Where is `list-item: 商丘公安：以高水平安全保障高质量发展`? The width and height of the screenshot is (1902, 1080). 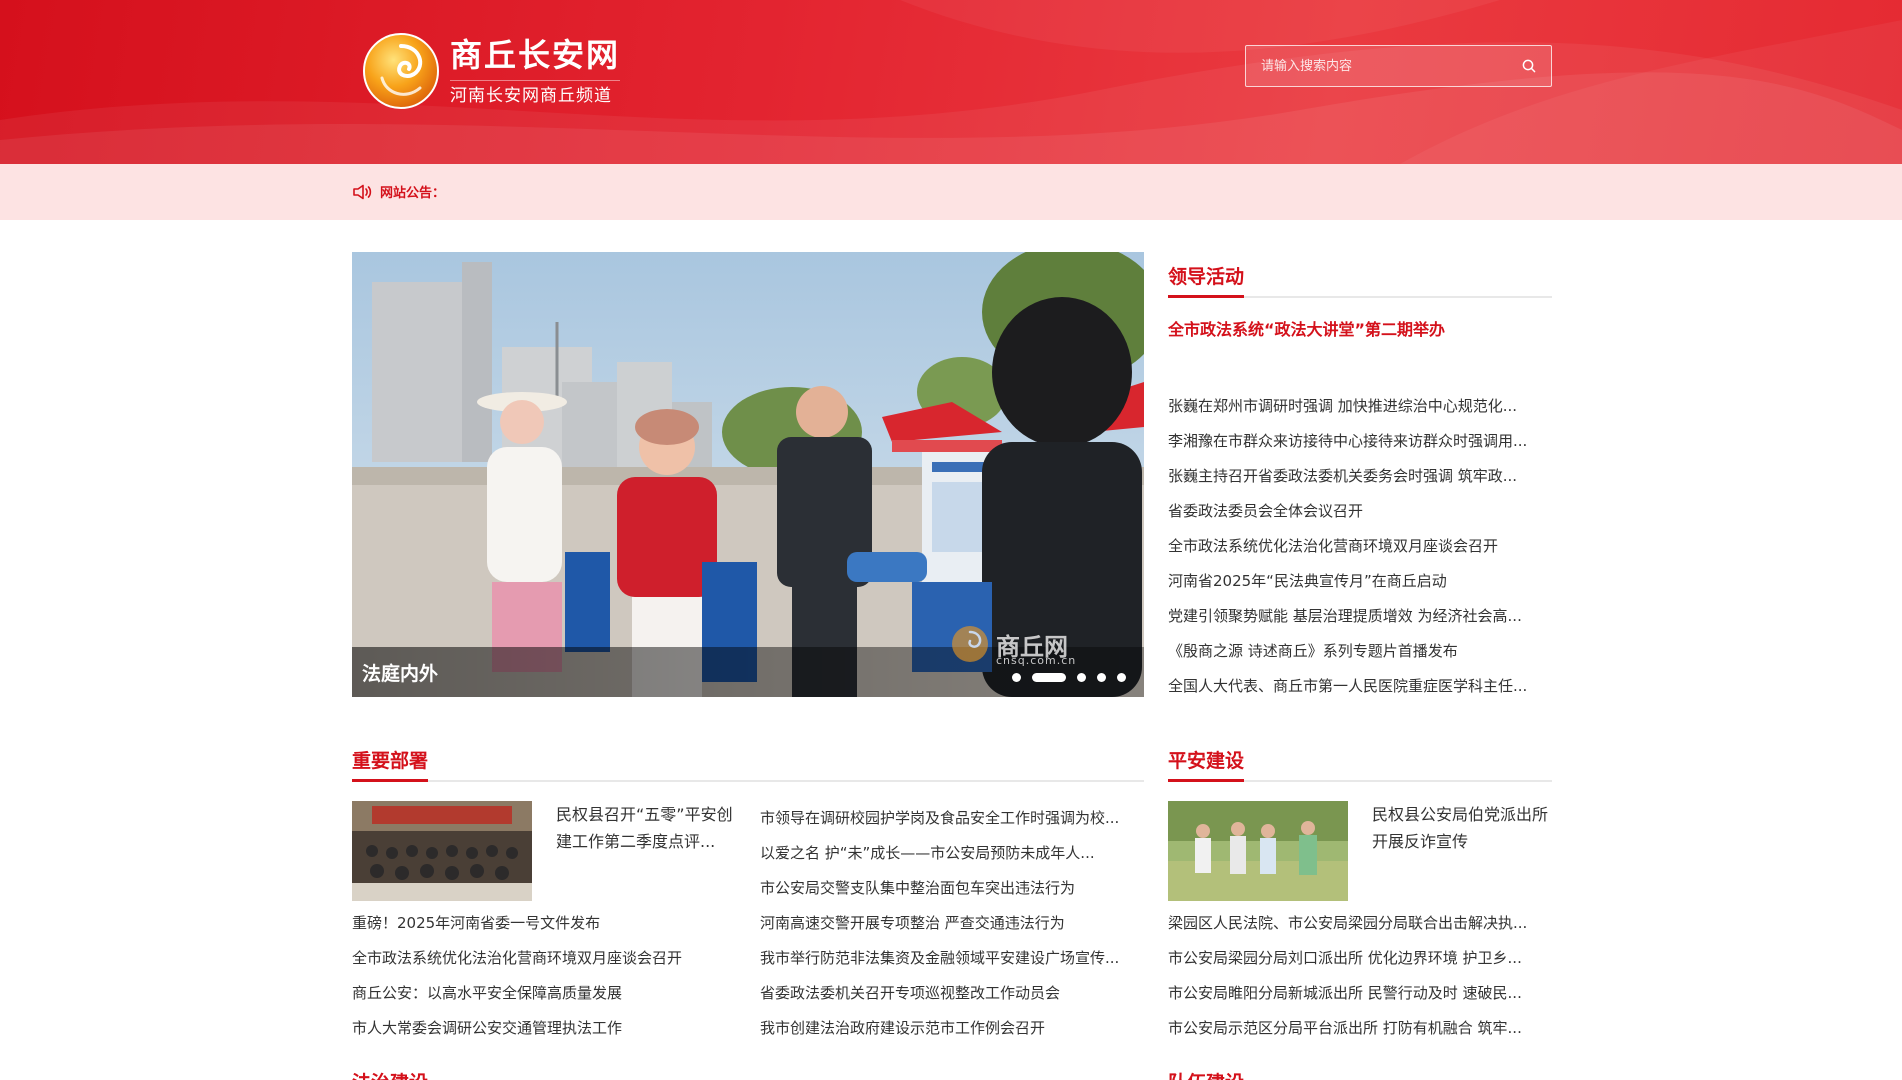
list-item: 商丘公安：以高水平安全保障高质量发展 is located at coordinates (542, 993).